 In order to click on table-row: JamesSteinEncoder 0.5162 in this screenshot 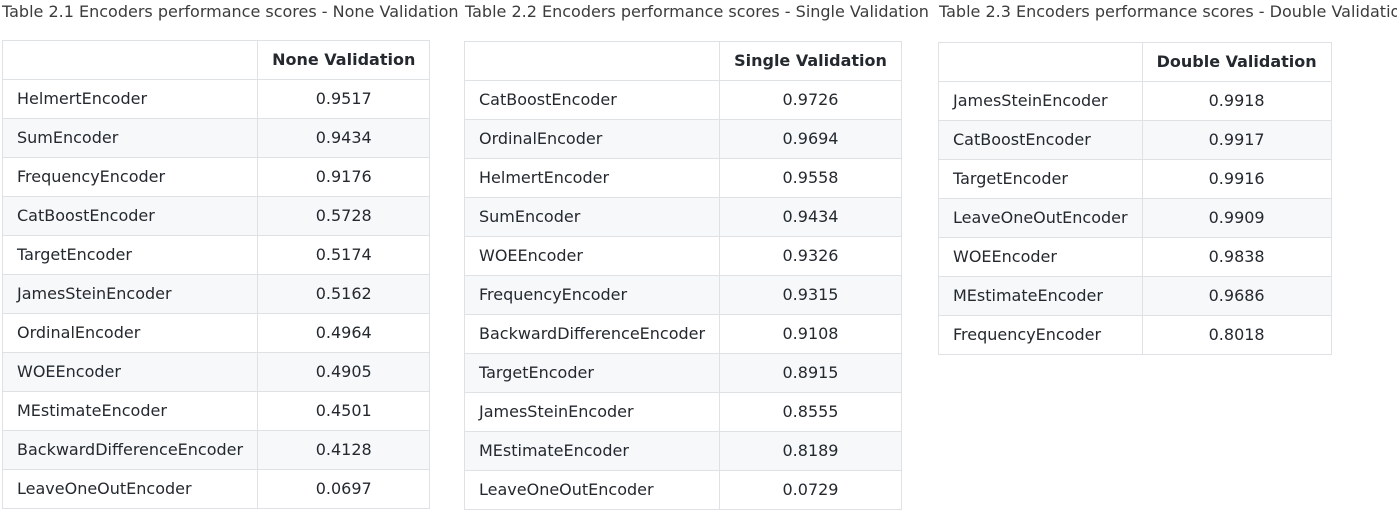, I will do `click(216, 294)`.